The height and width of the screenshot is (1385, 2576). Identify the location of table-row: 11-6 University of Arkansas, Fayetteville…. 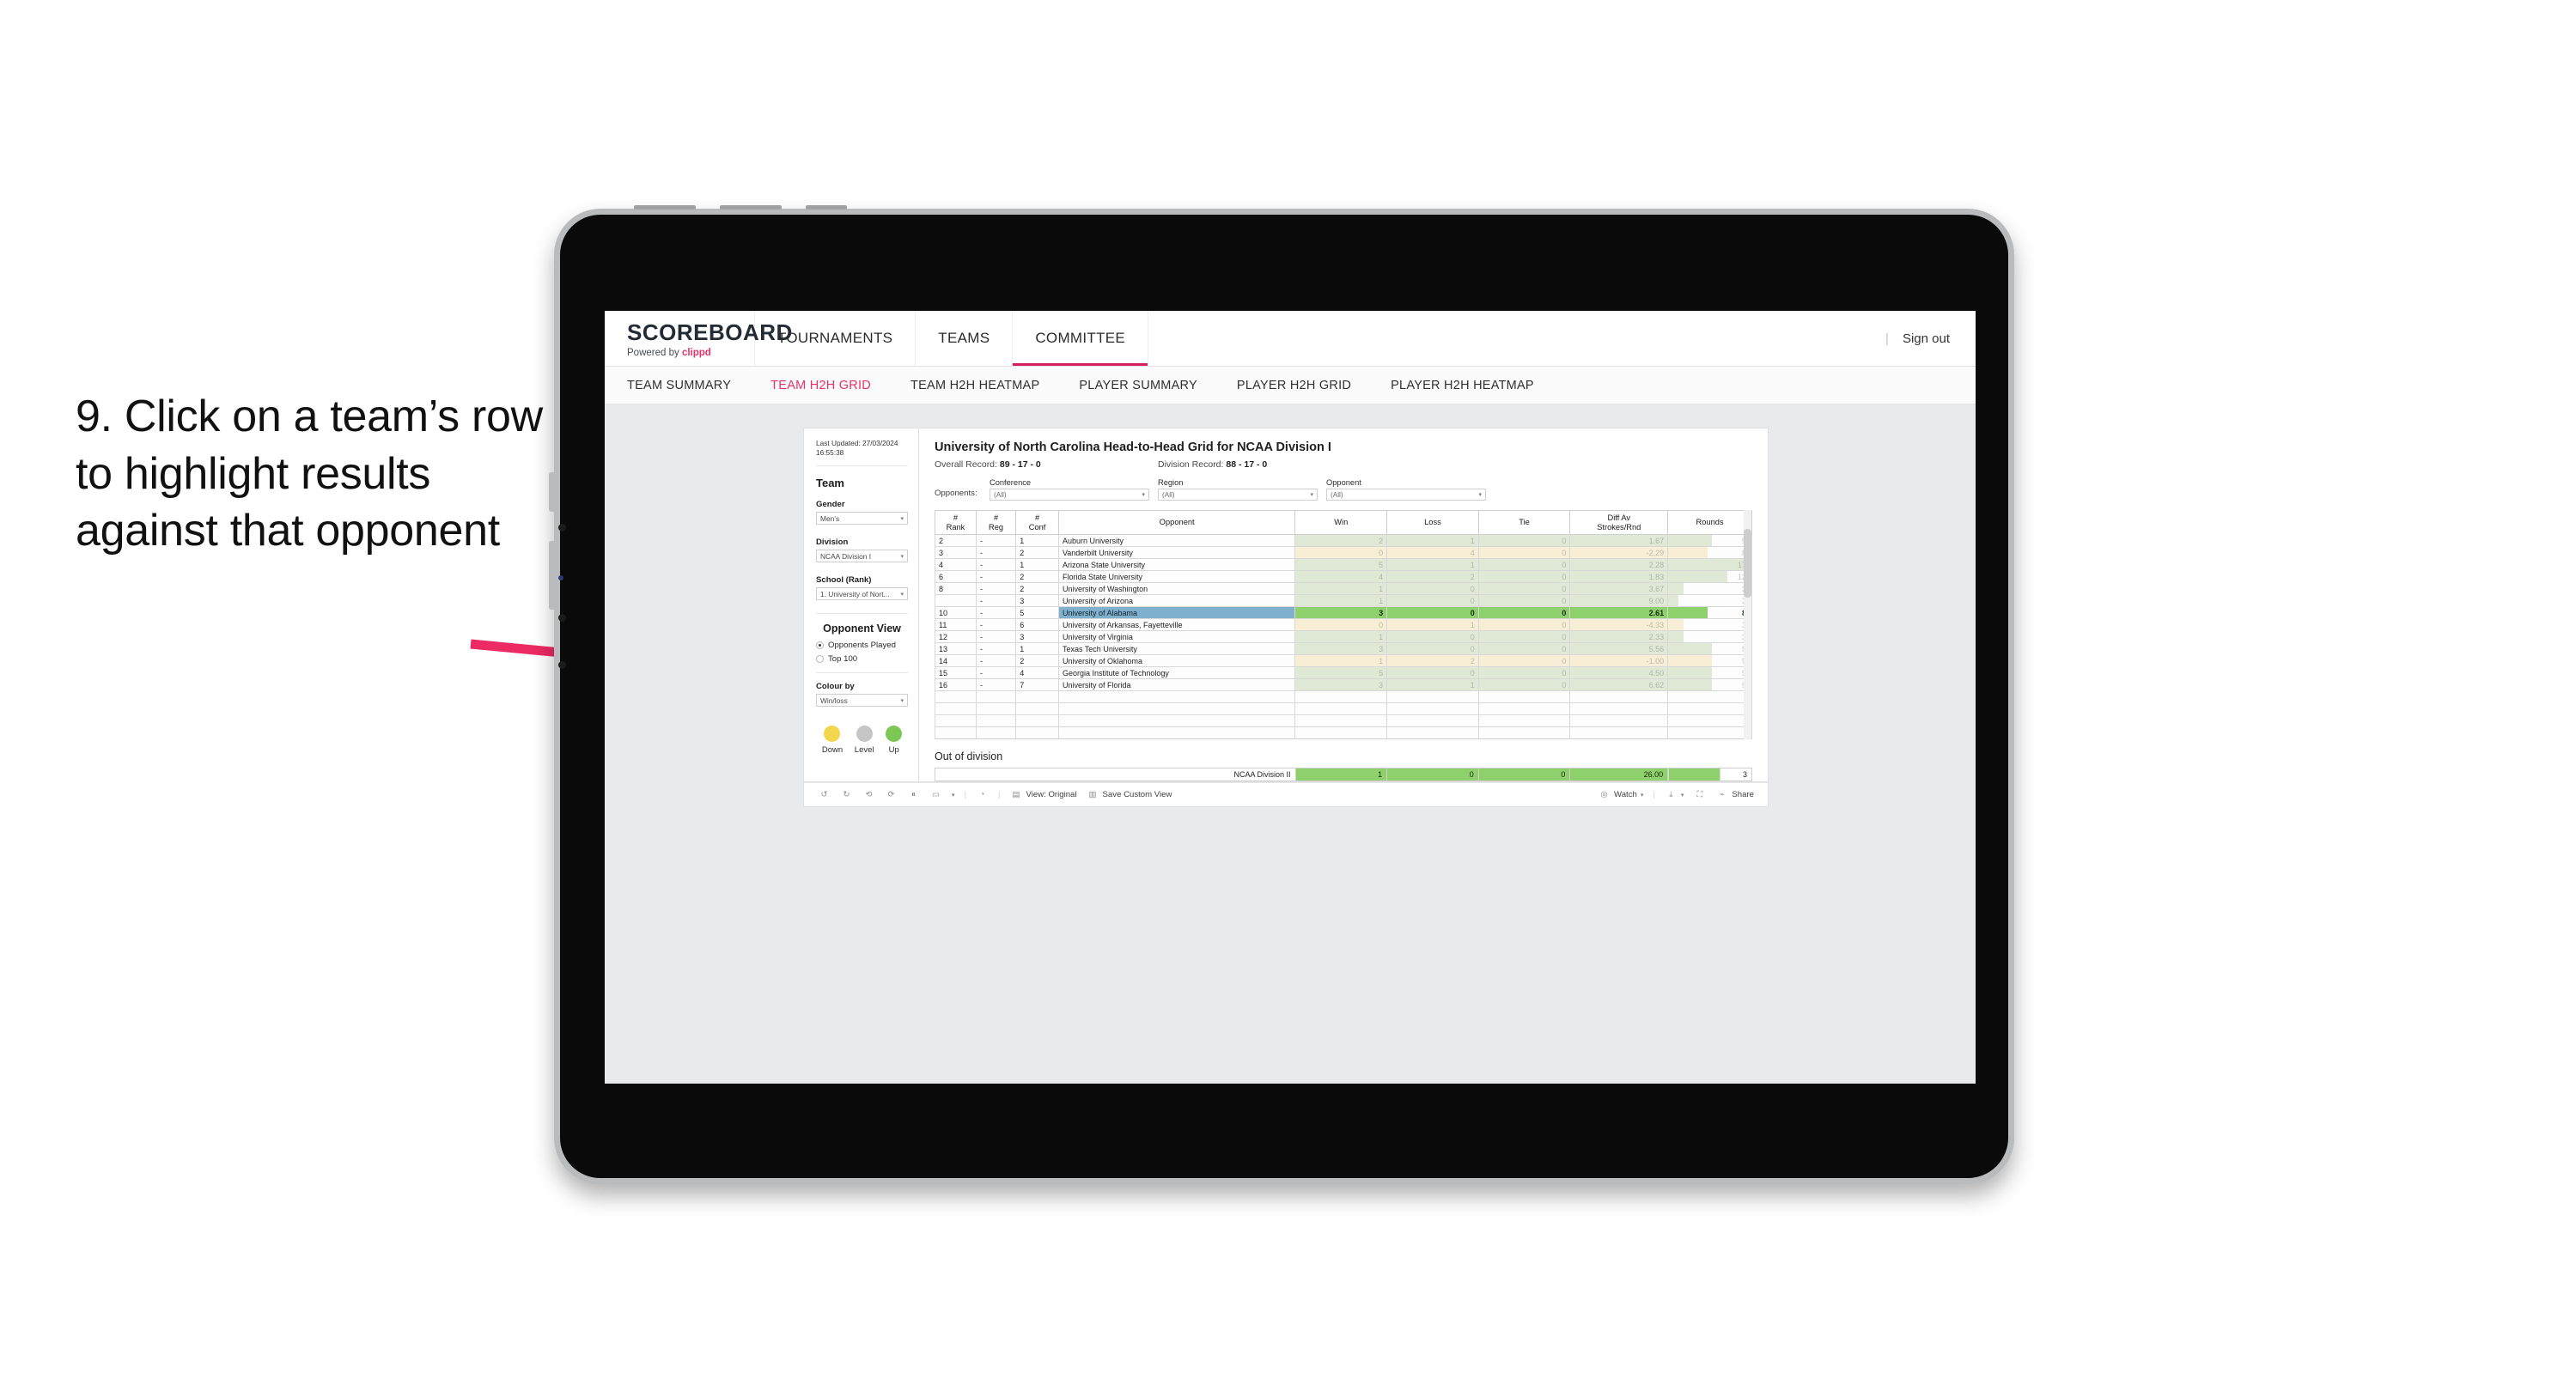
(1343, 625).